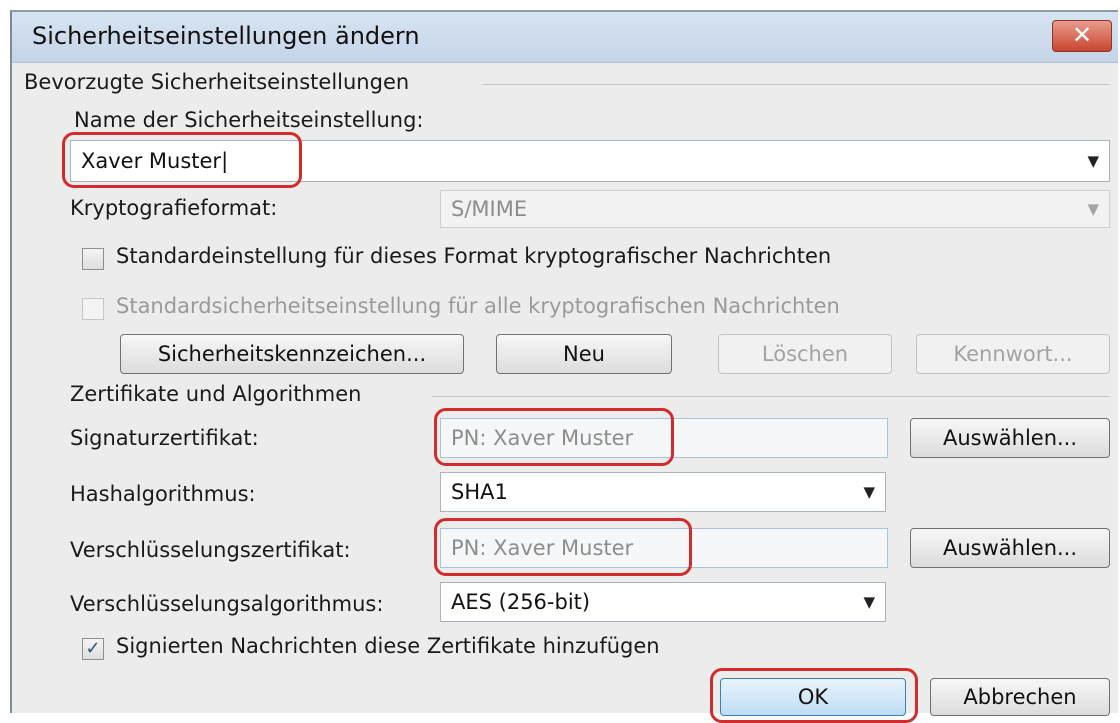 The height and width of the screenshot is (723, 1120). I want to click on hash-algorithm-combobox: SHA1 ▼, so click(663, 492).